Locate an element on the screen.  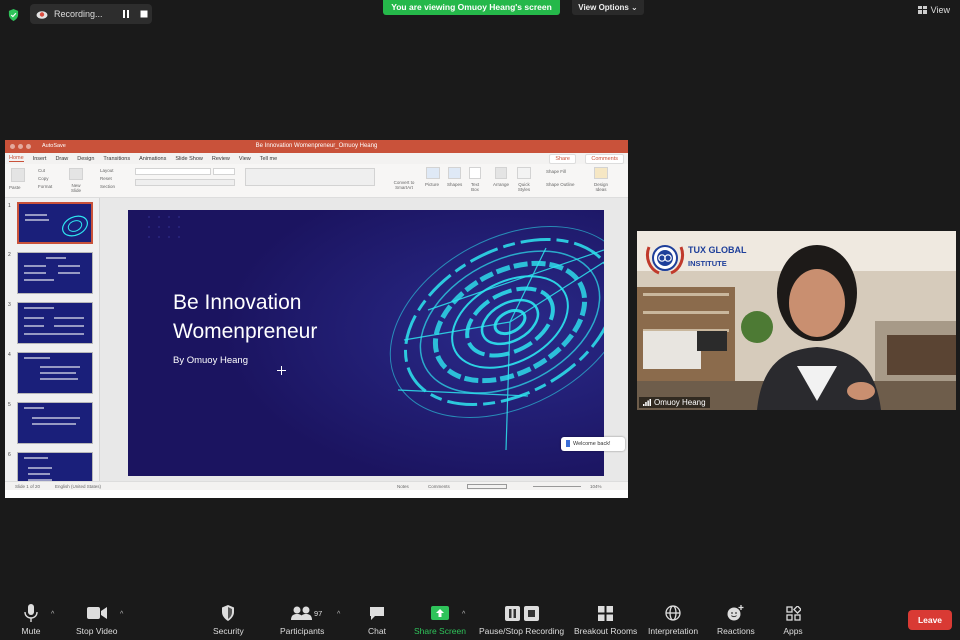
view-options-button: View Options ⌄ is located at coordinates (608, 7).